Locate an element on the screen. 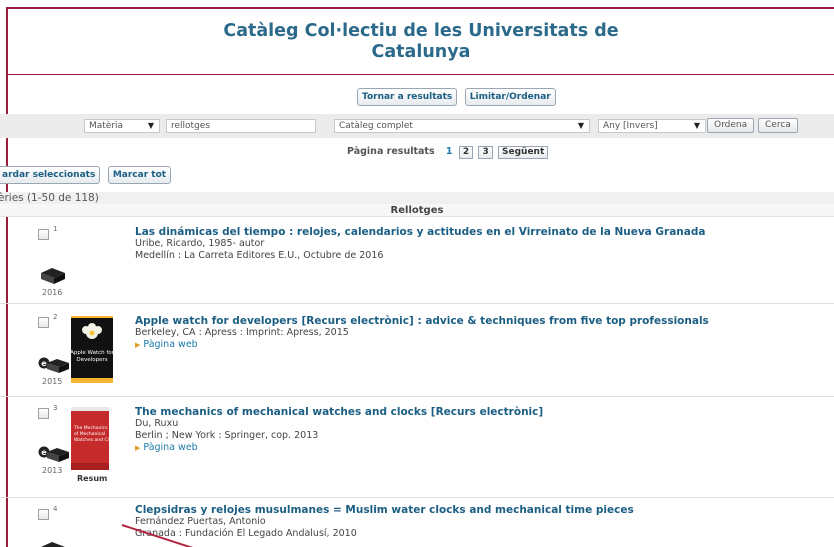  page-2-link: 2 is located at coordinates (466, 152).